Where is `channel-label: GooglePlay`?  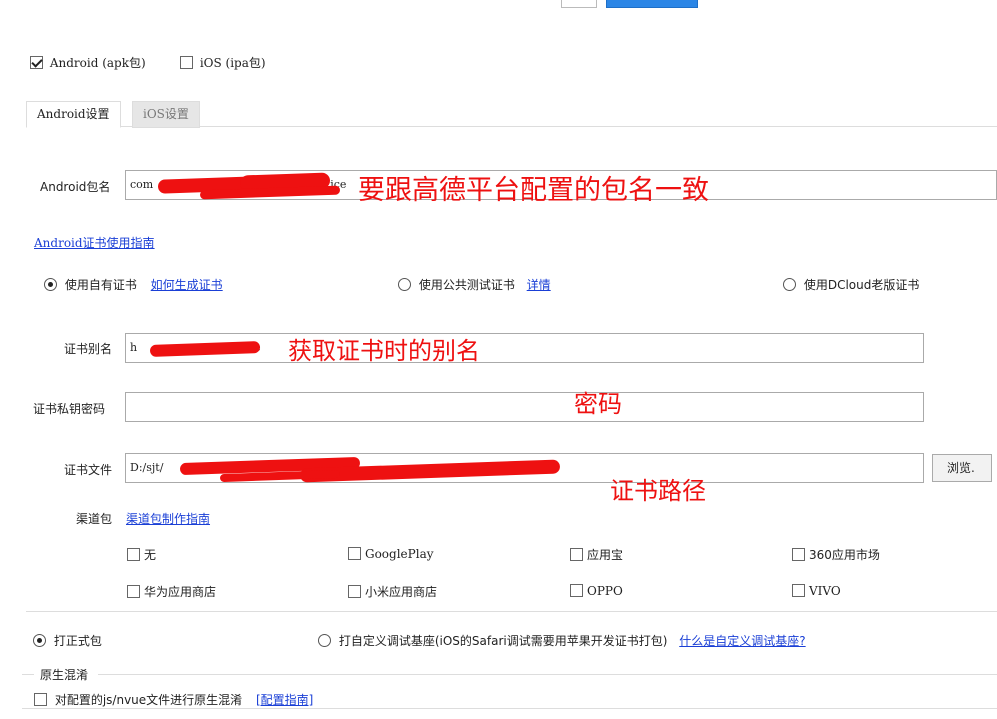
channel-label: GooglePlay is located at coordinates (399, 553).